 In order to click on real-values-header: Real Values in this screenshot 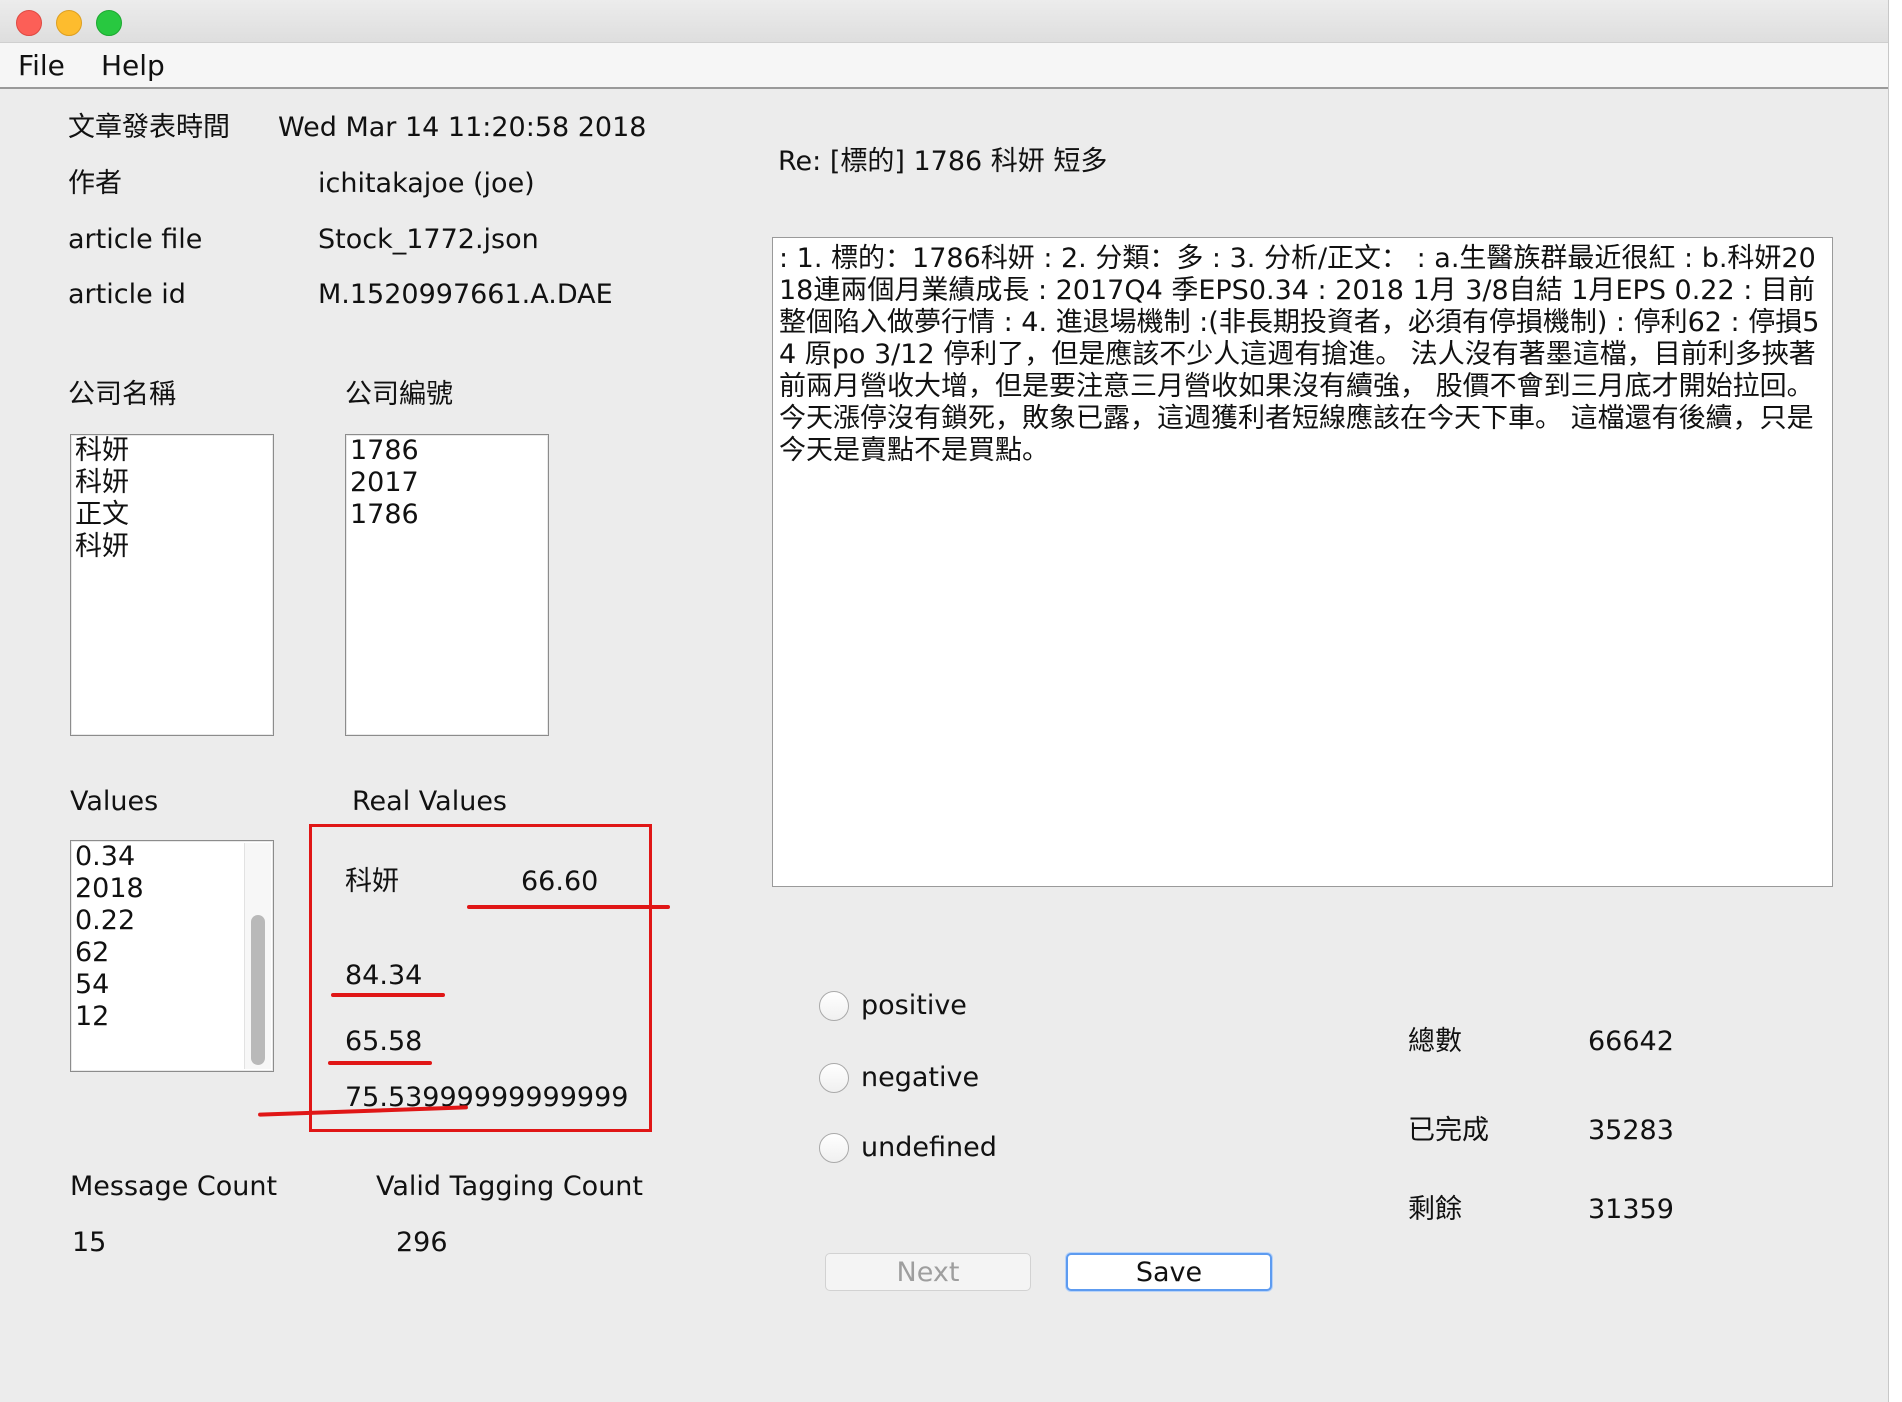, I will do `click(429, 801)`.